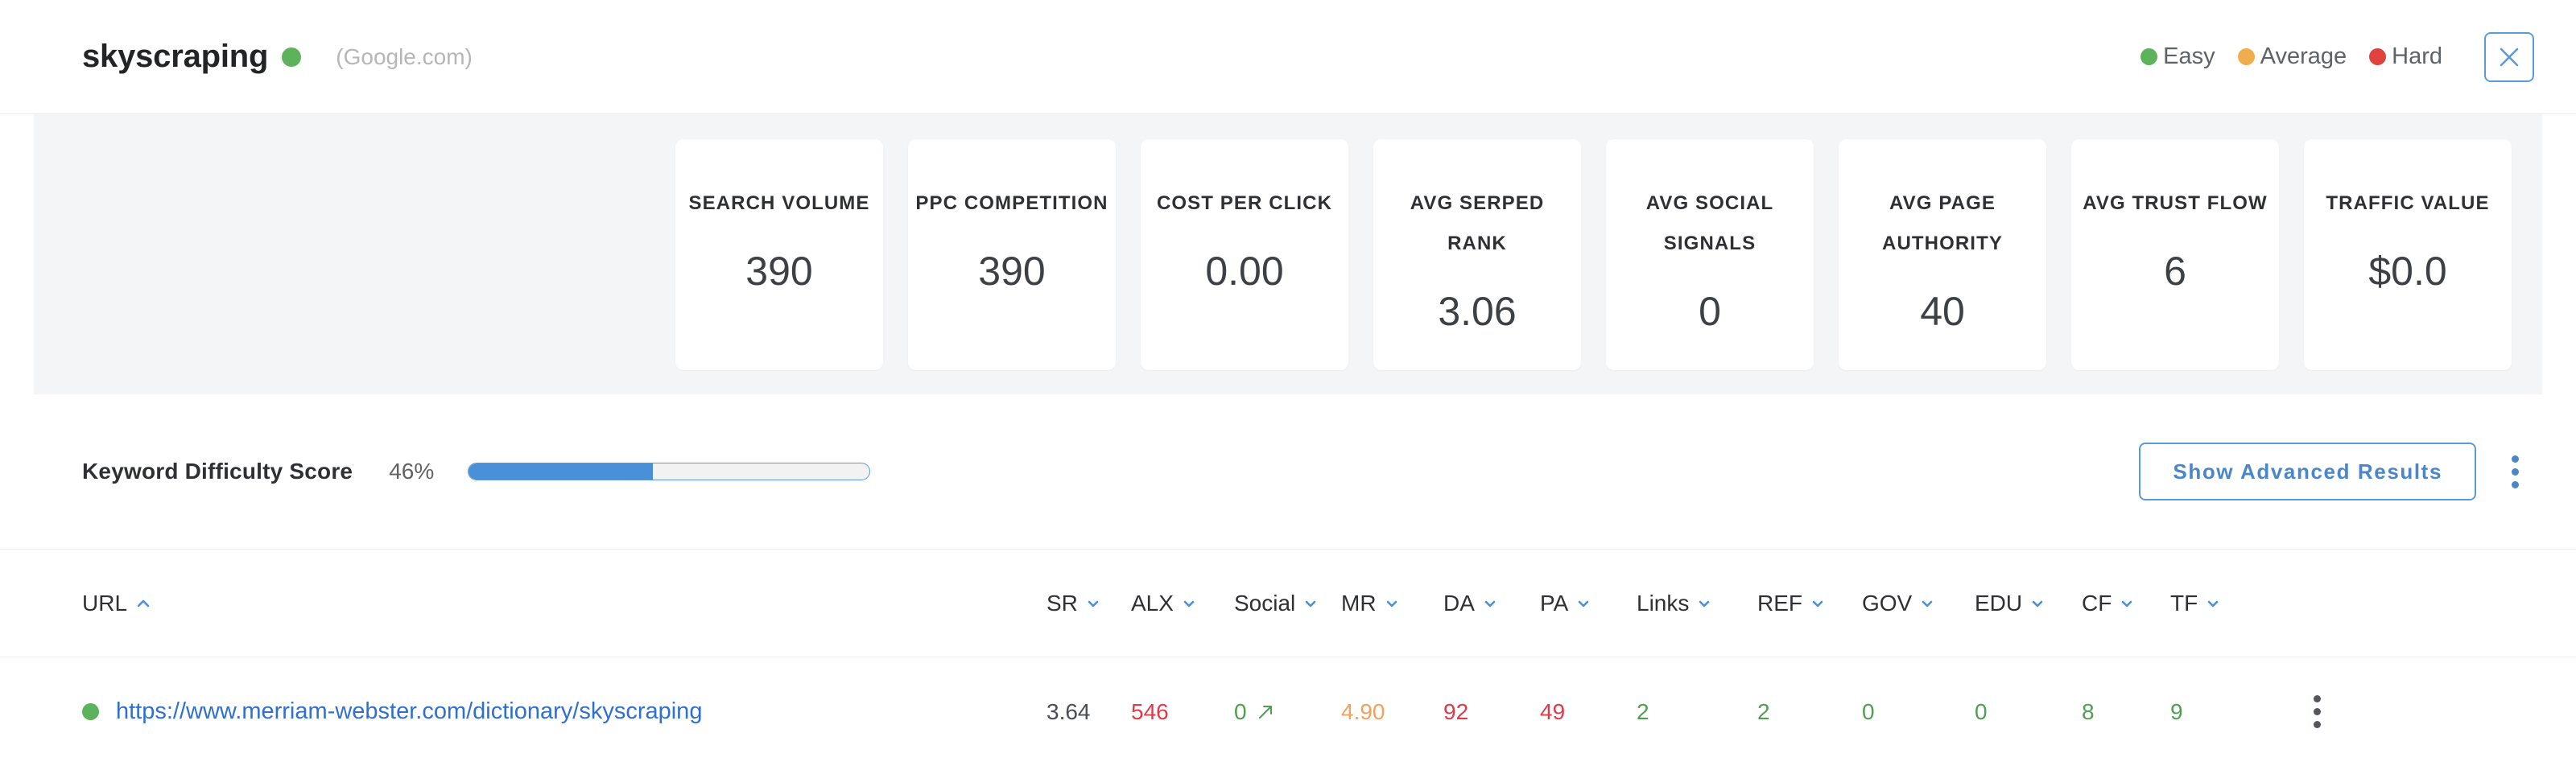  What do you see at coordinates (1265, 712) in the screenshot?
I see `trend-up-arrow-icon` at bounding box center [1265, 712].